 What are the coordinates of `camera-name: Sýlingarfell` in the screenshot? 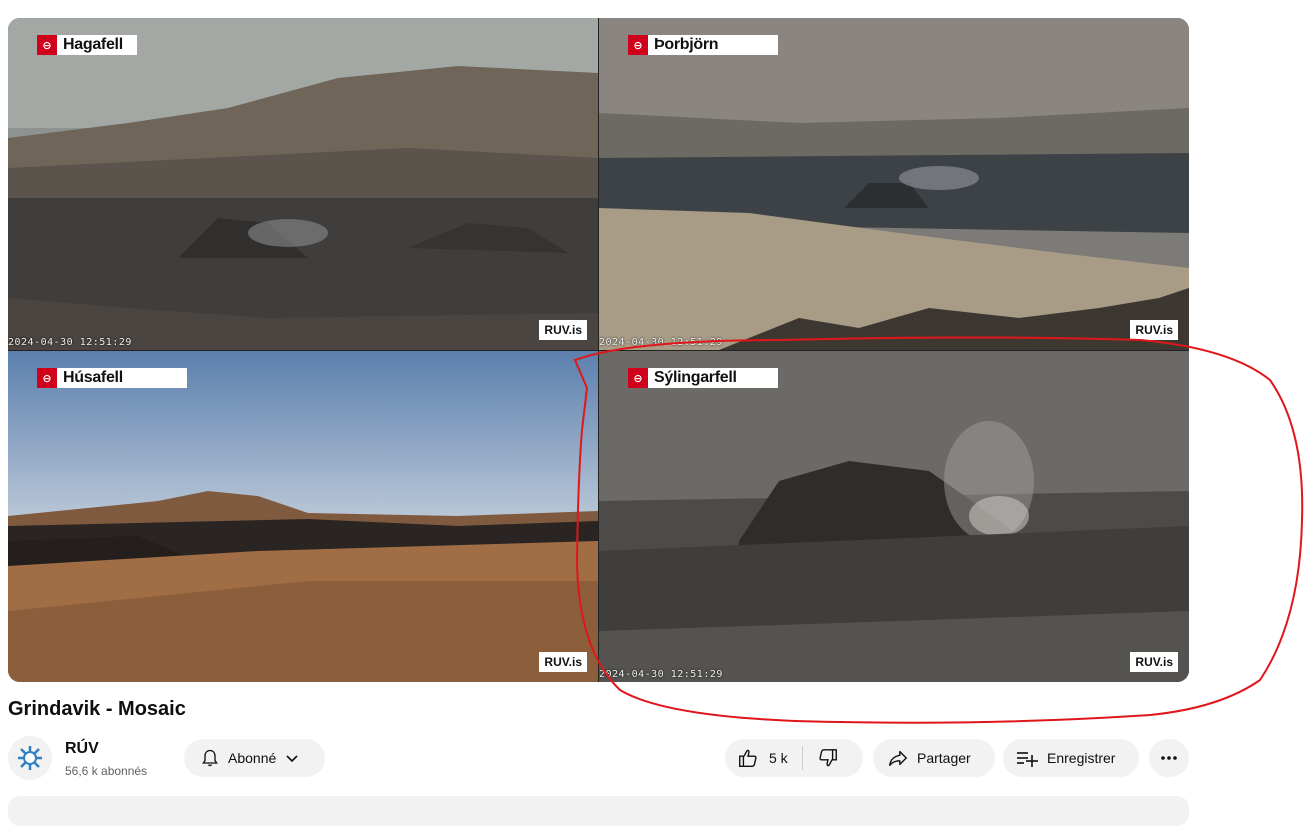 It's located at (695, 377).